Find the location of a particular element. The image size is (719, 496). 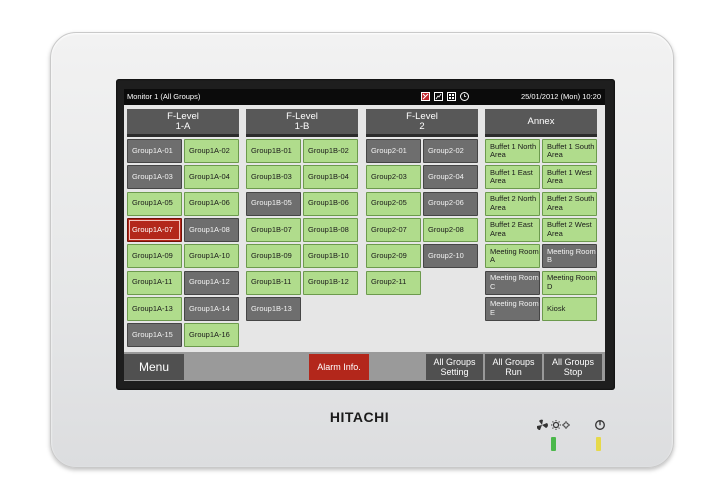

column-header-4: Annex is located at coordinates (541, 121).